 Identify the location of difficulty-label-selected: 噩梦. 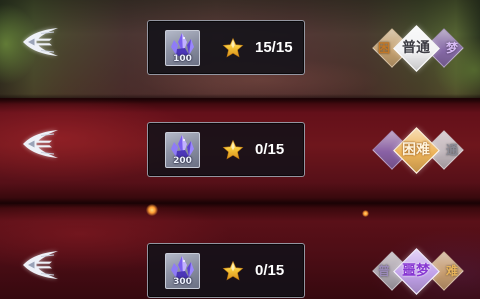
(416, 271).